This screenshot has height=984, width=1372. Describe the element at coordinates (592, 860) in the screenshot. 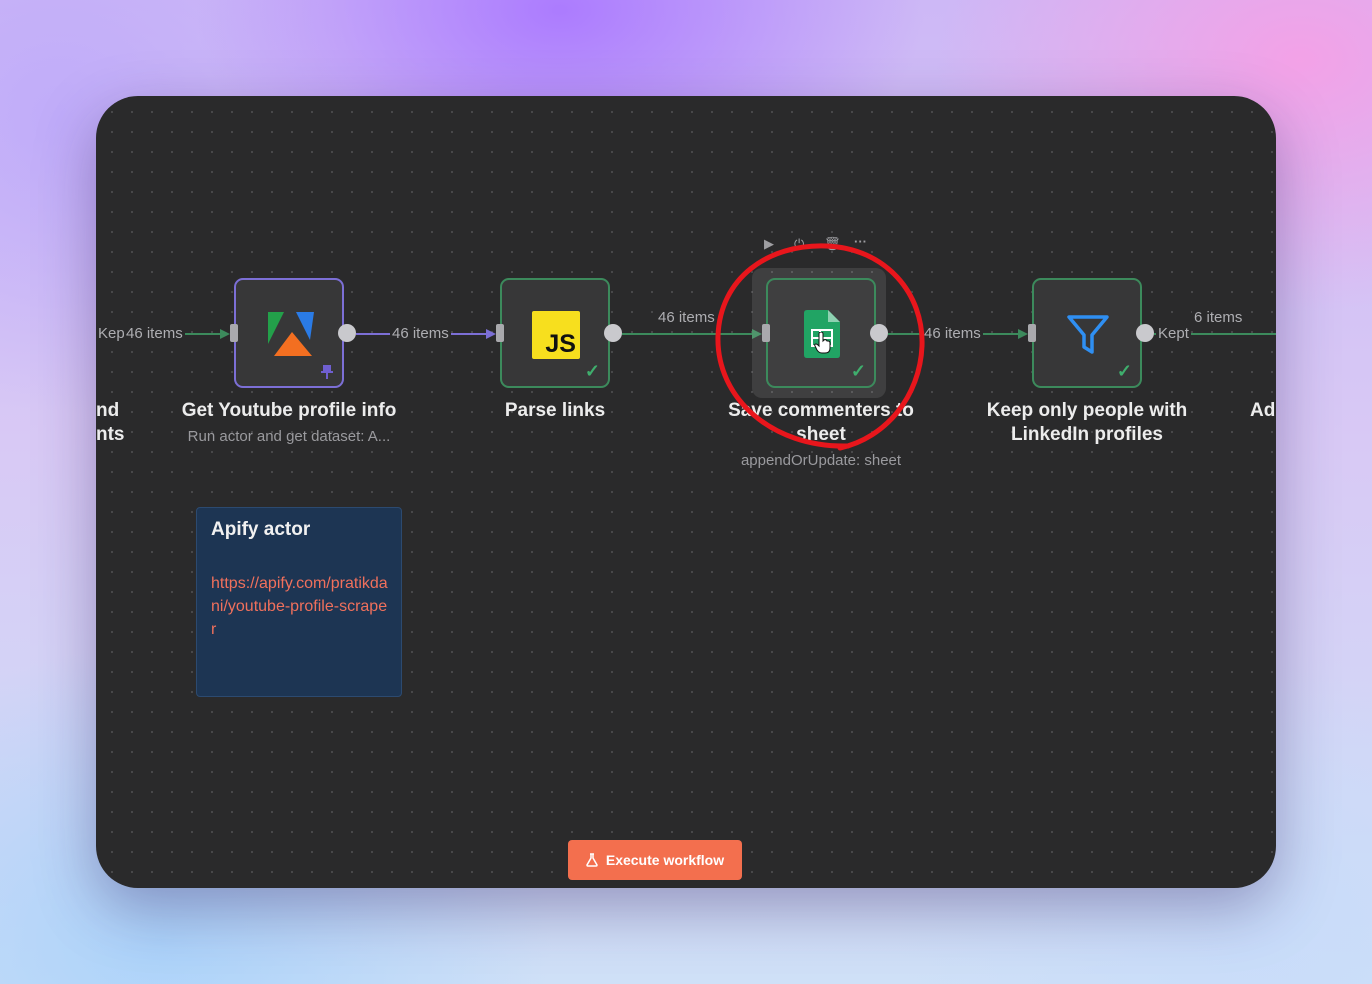

I see `flask-icon` at that location.